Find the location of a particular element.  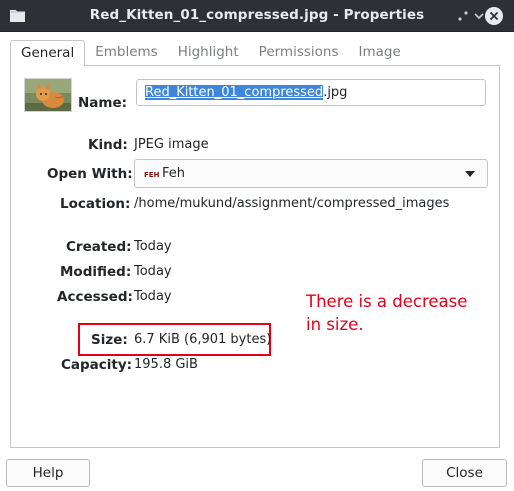

filename-input: Red_Kitten_01_compressed.jpg is located at coordinates (311, 92).